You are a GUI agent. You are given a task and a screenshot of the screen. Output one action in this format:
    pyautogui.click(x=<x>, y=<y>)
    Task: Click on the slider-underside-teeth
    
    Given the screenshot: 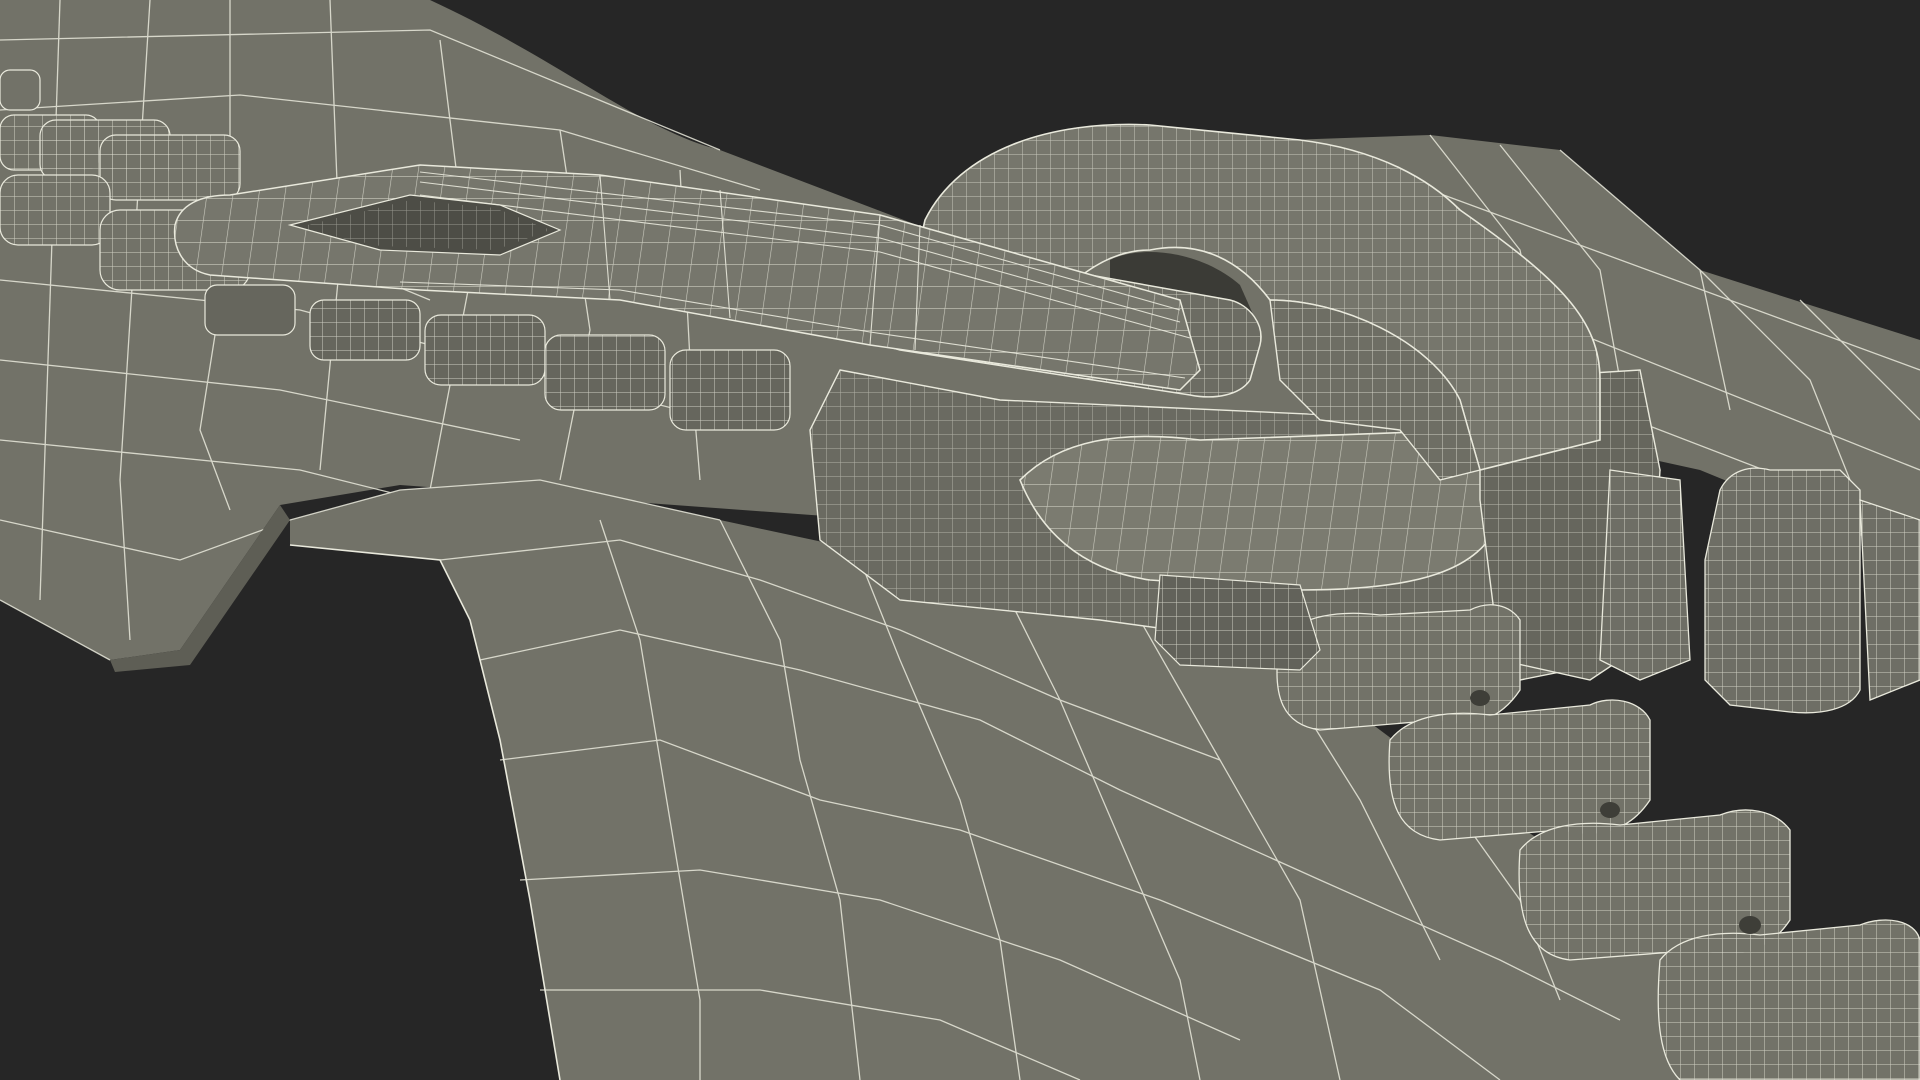 What is the action you would take?
    pyautogui.click(x=1237, y=622)
    